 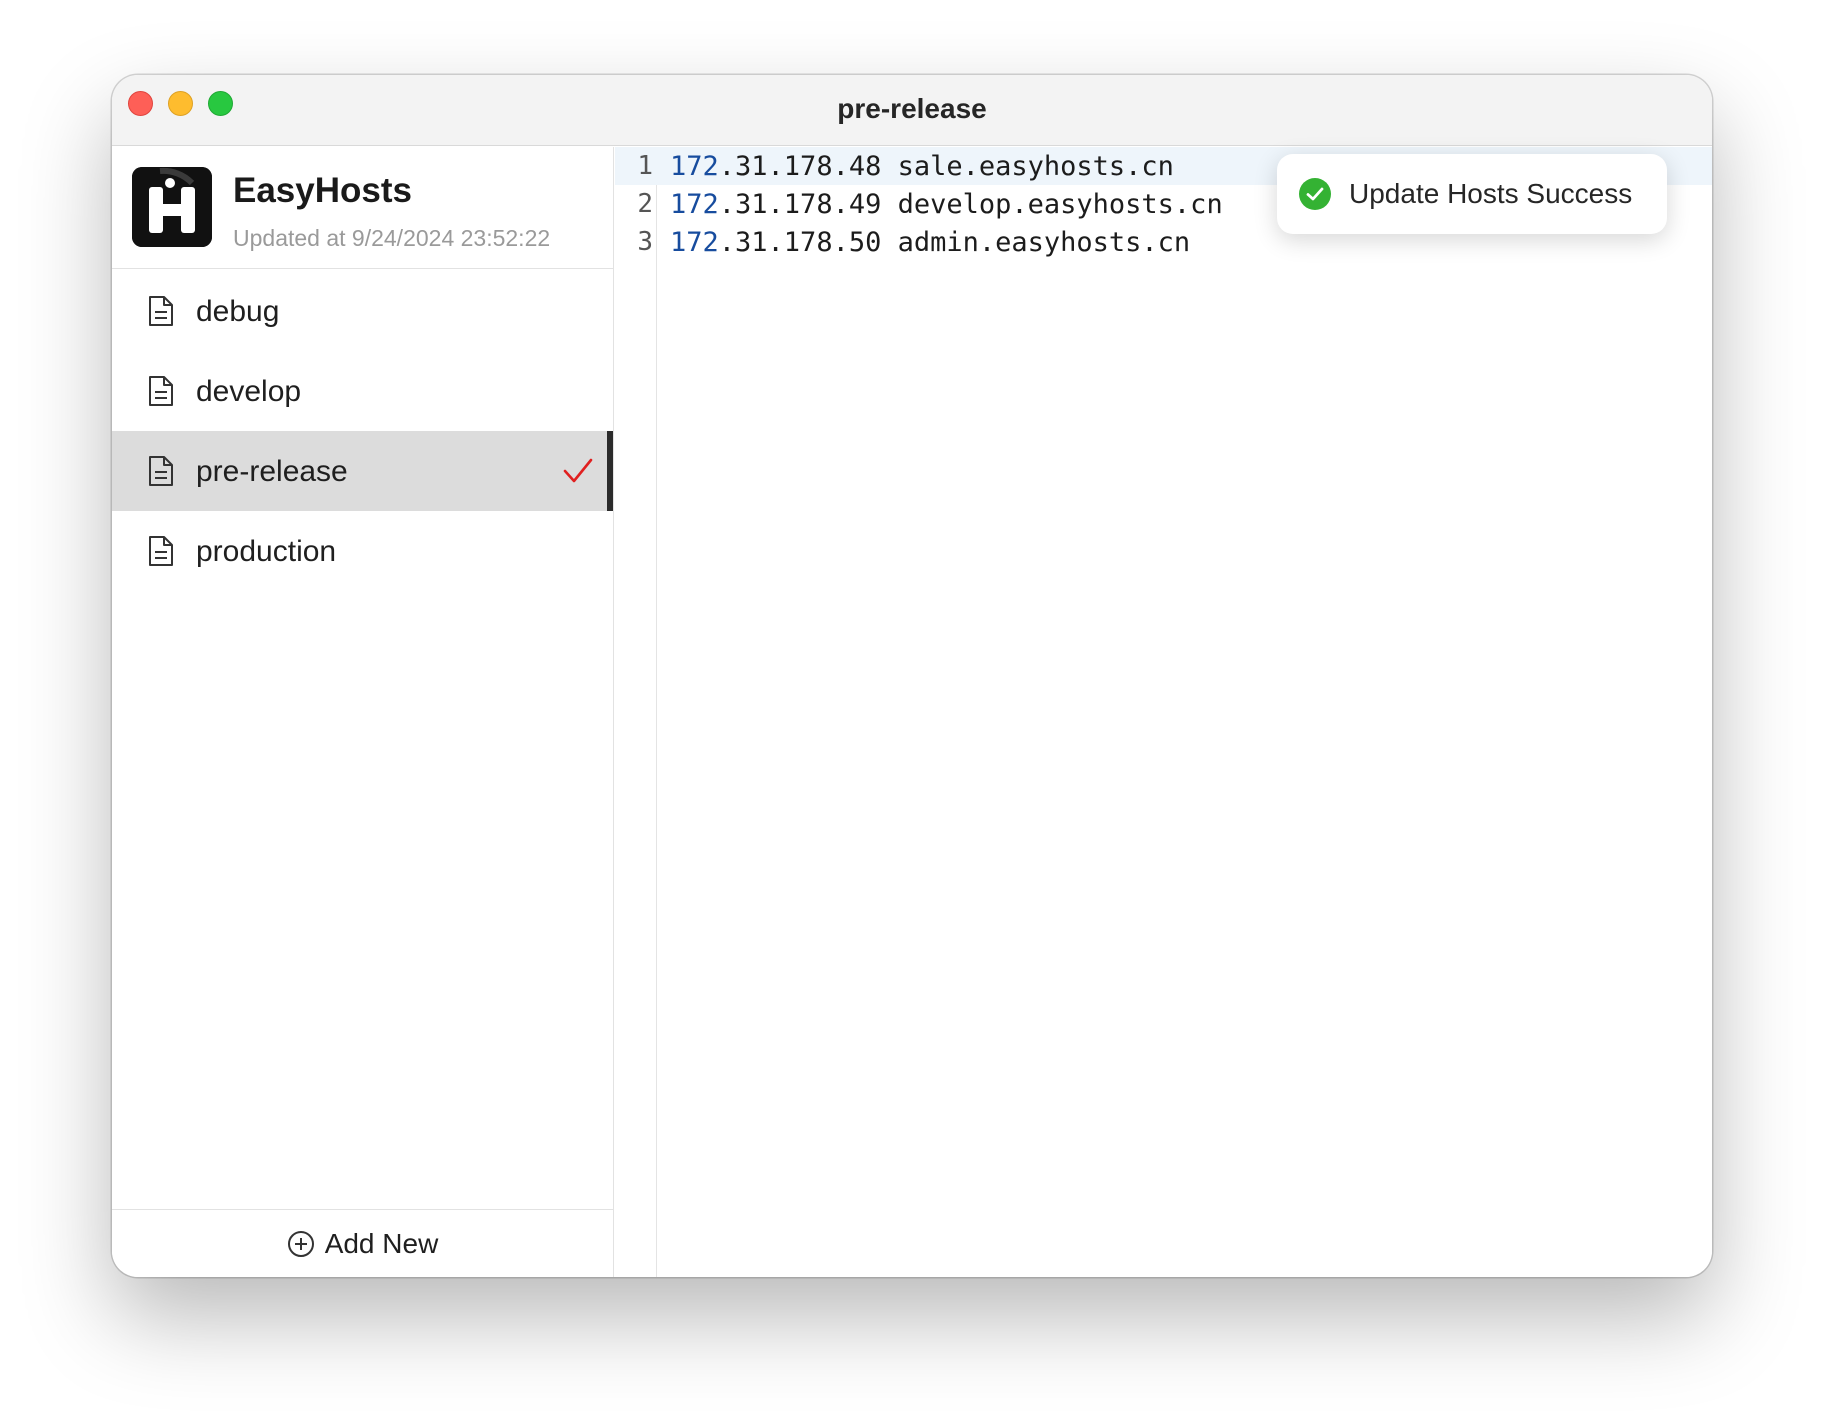 What do you see at coordinates (1491, 193) in the screenshot?
I see `toast-message: Update Hosts Success` at bounding box center [1491, 193].